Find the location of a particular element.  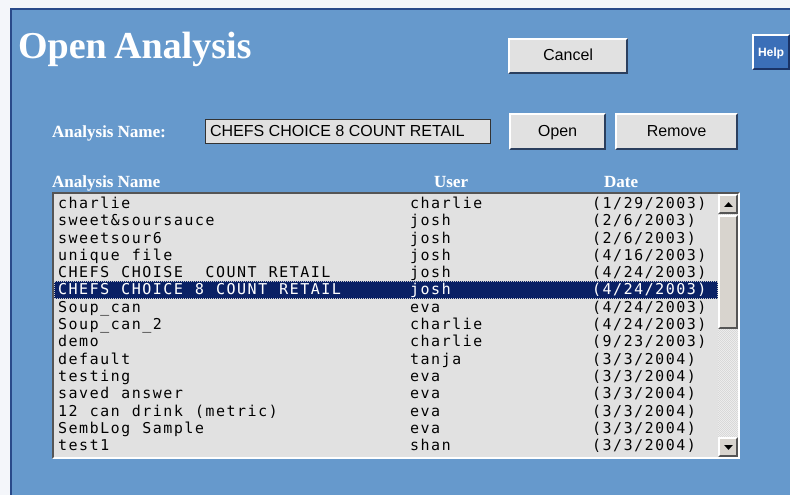

analysis-name-field: CHEFS CHOICE 8 COUNT RETAIL is located at coordinates (348, 131).